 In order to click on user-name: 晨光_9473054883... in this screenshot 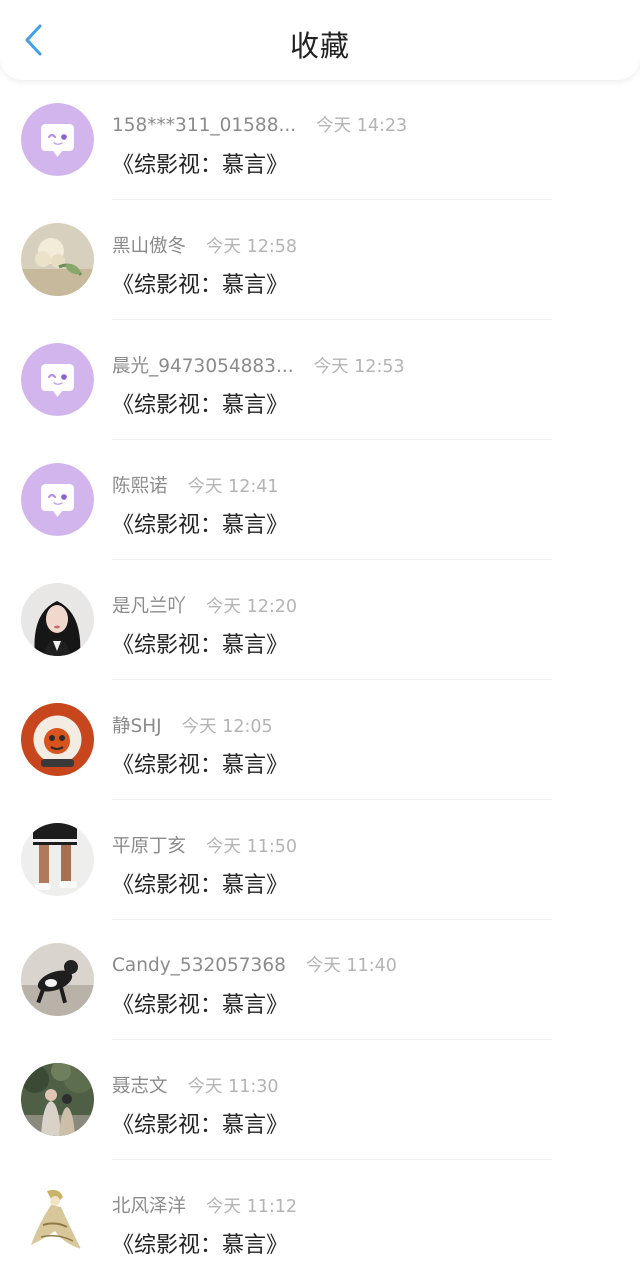, I will do `click(203, 366)`.